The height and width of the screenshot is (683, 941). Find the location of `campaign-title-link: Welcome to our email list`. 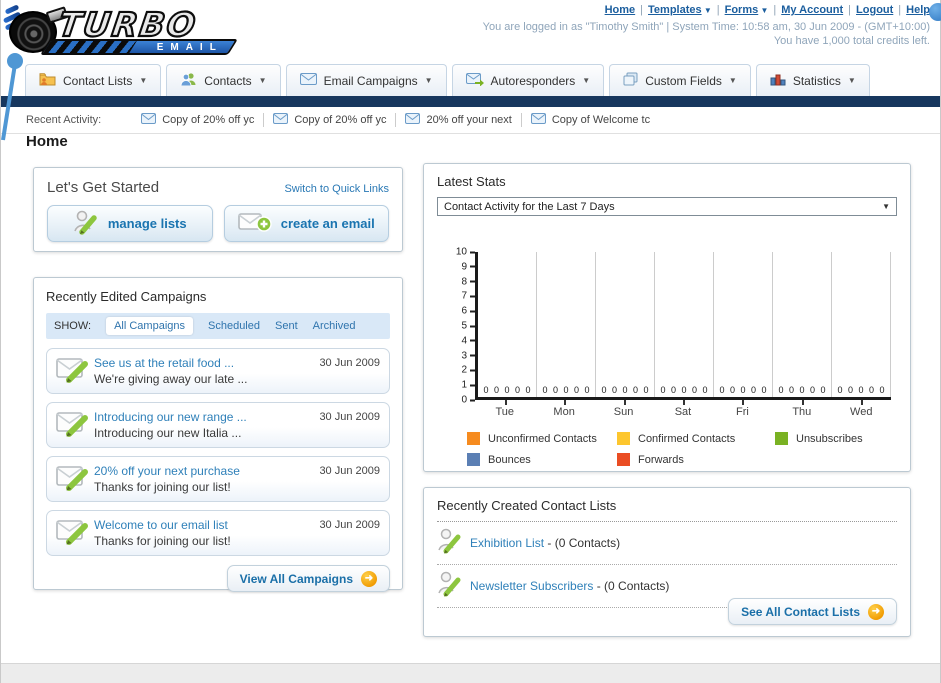

campaign-title-link: Welcome to our email list is located at coordinates (161, 525).